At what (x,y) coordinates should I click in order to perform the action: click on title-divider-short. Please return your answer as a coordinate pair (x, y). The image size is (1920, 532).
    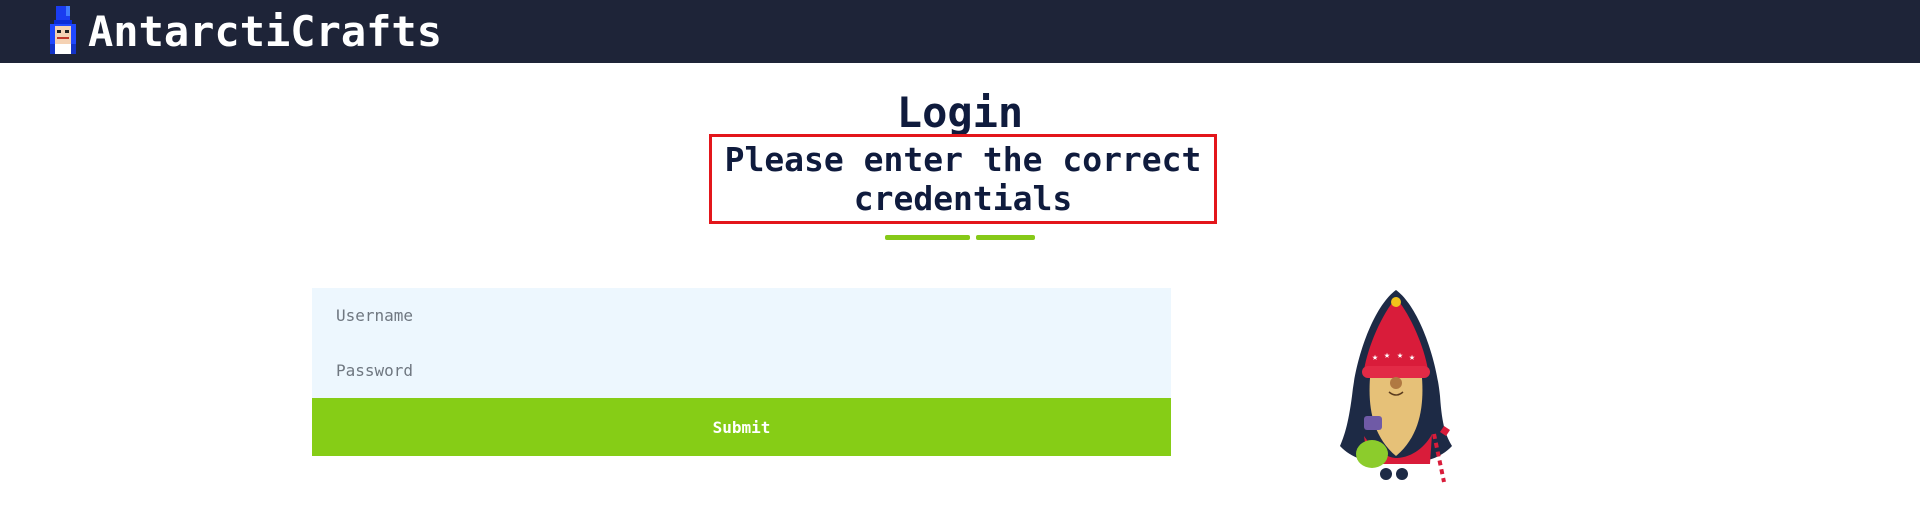
    Looking at the image, I should click on (1005, 237).